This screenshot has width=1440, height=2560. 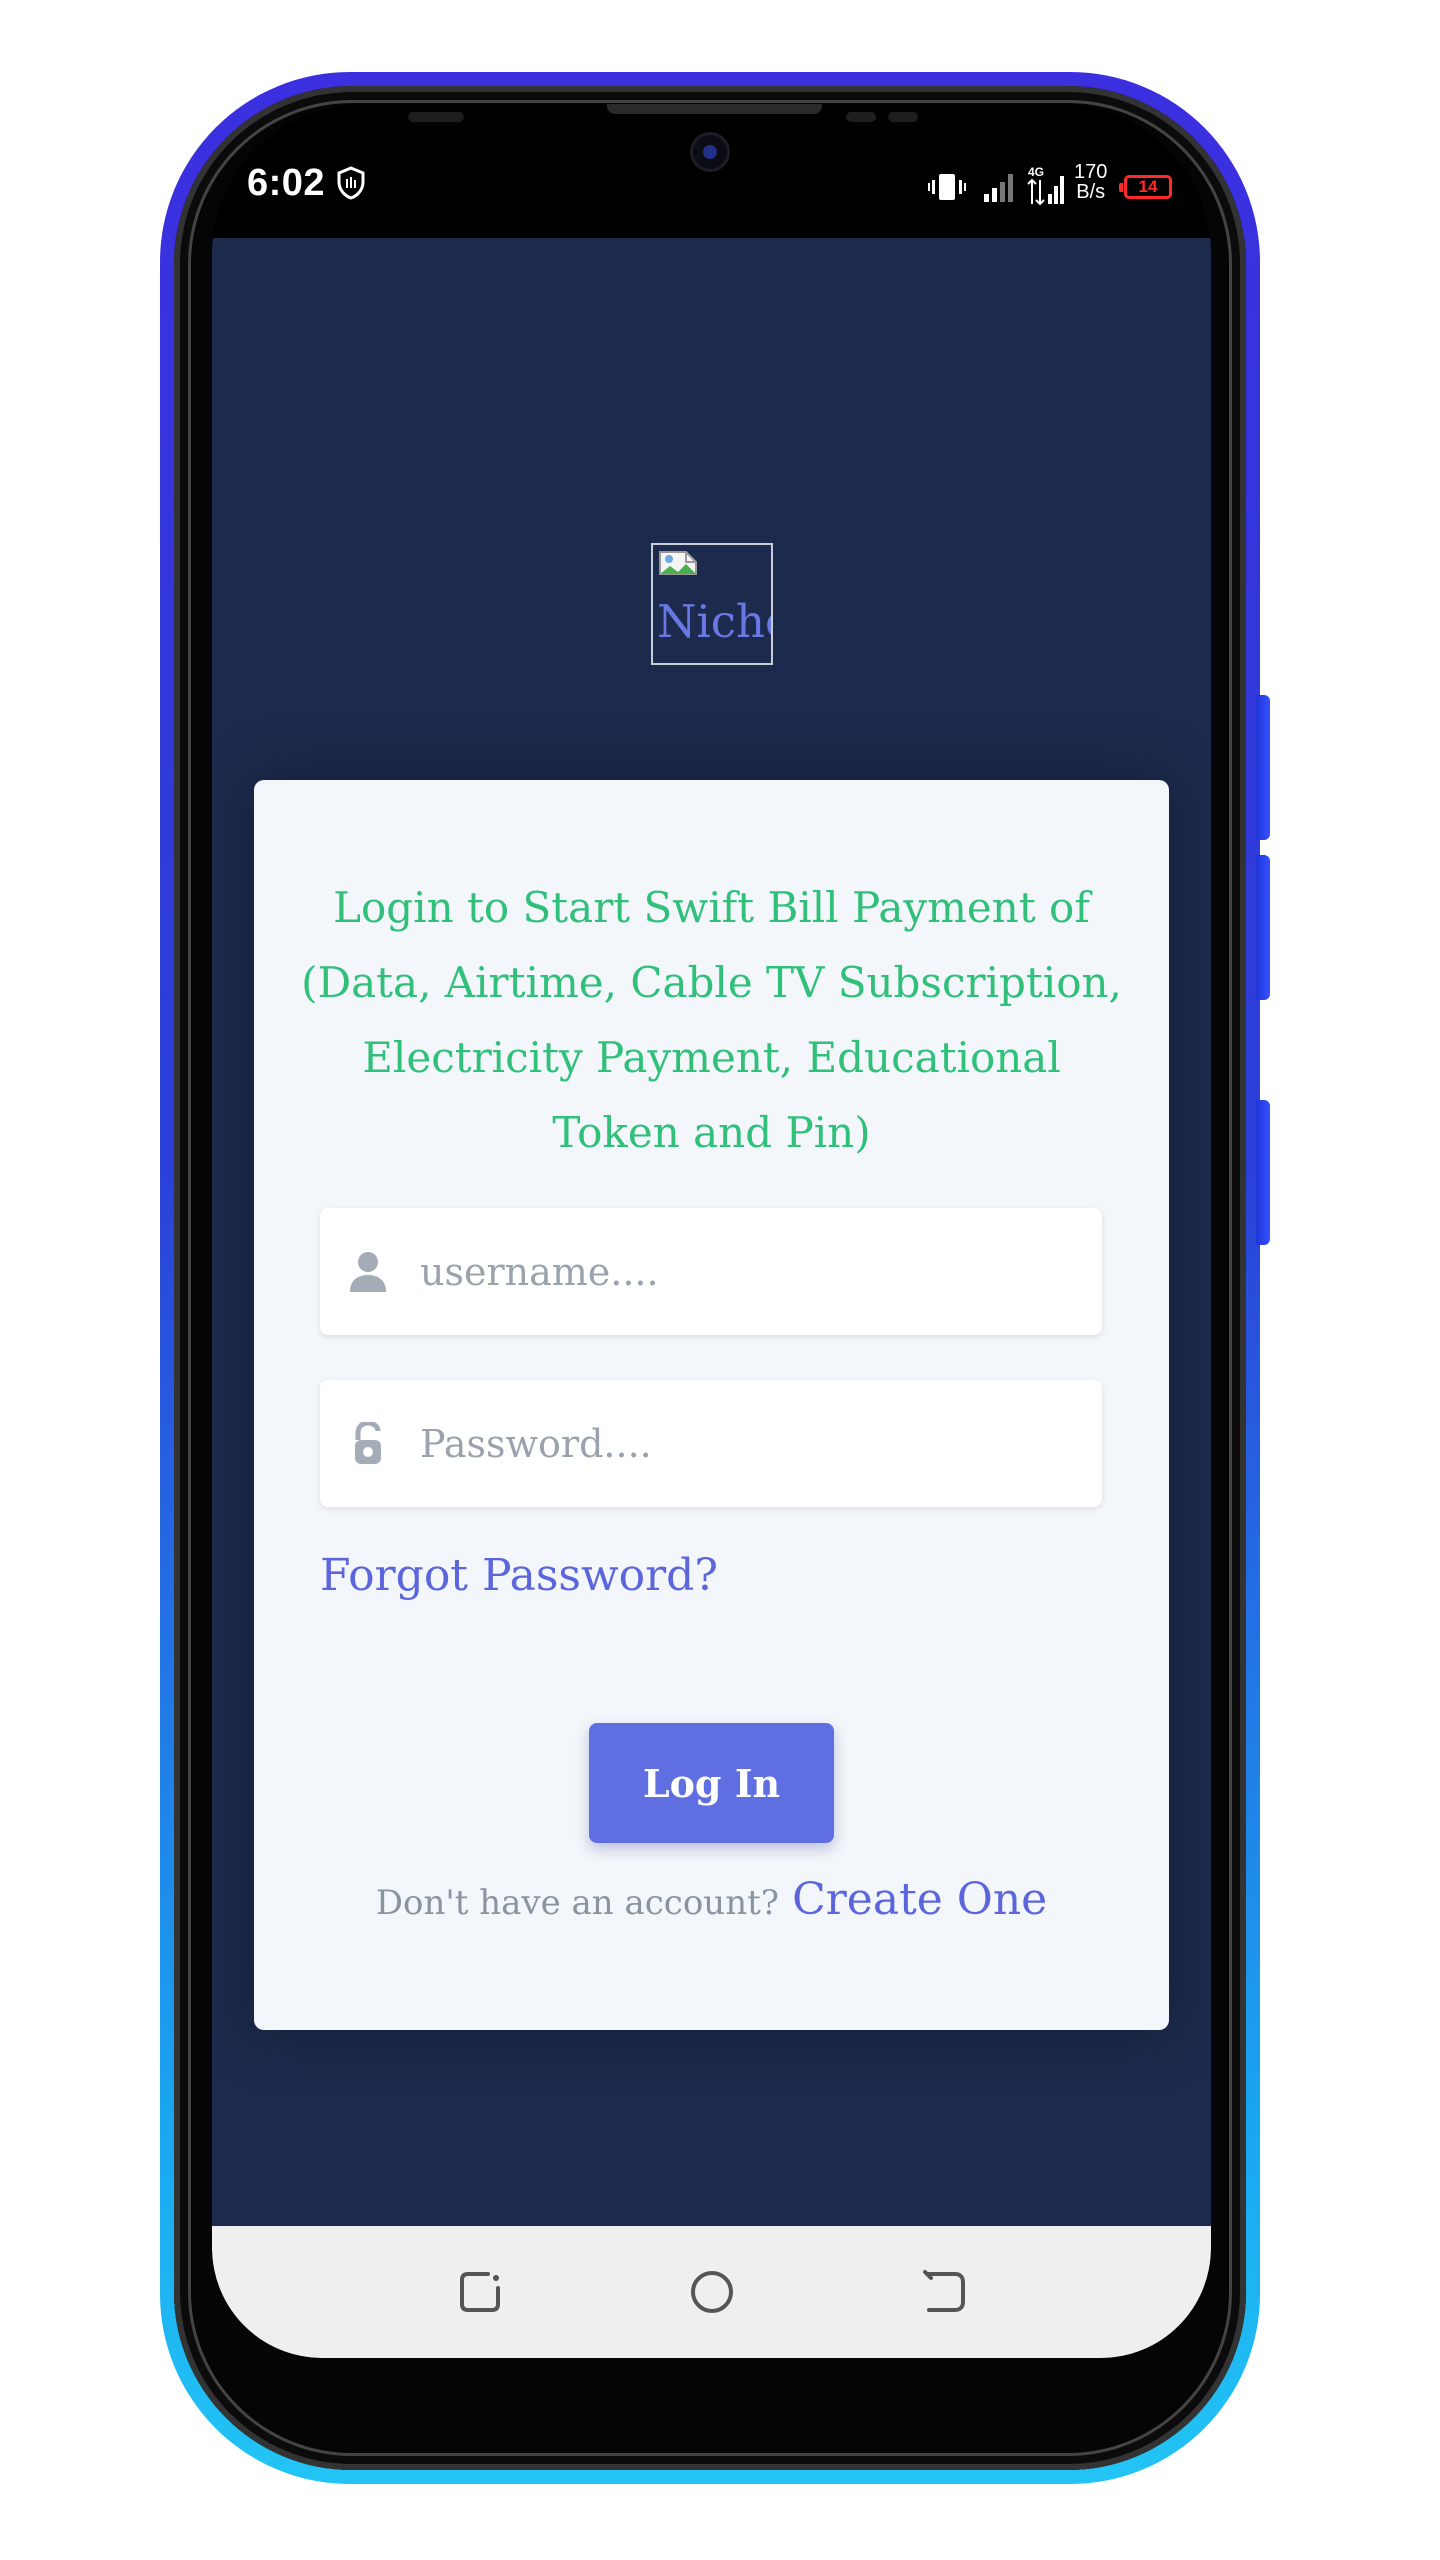 I want to click on signal-icon, so click(x=998, y=188).